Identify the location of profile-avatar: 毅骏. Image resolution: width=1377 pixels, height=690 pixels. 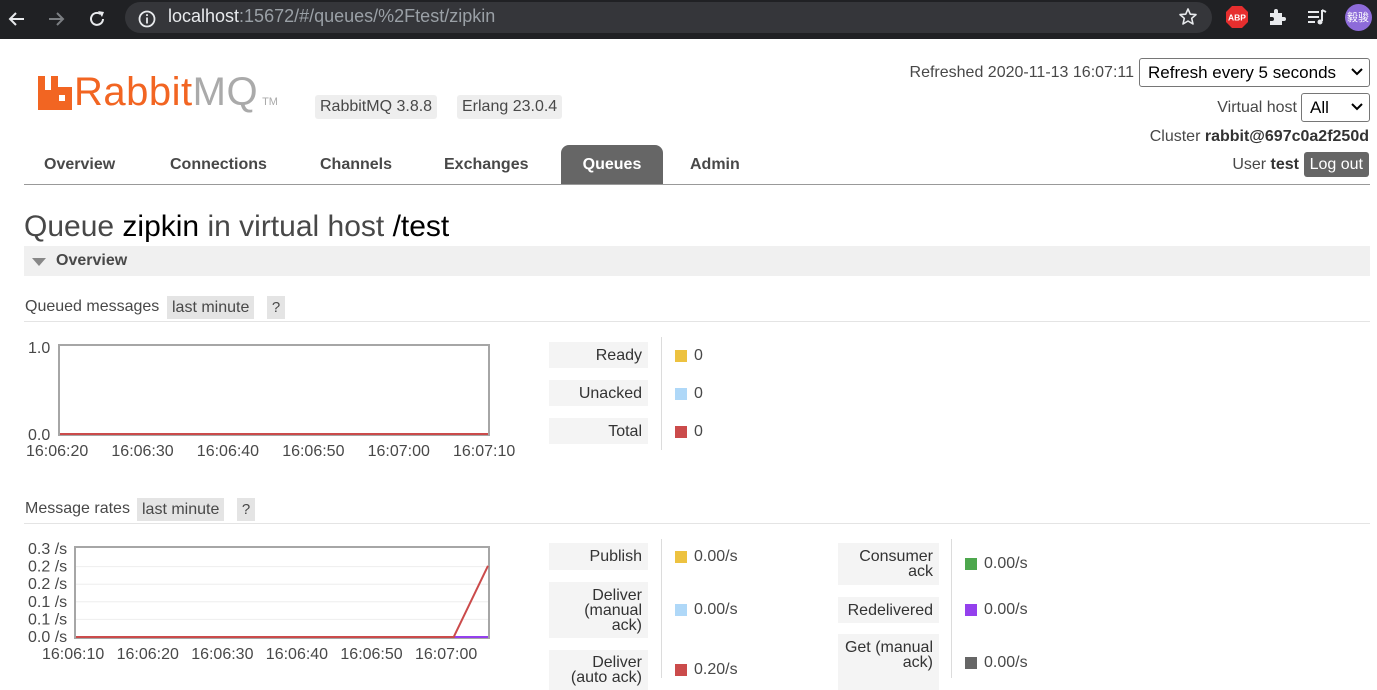
(1358, 17).